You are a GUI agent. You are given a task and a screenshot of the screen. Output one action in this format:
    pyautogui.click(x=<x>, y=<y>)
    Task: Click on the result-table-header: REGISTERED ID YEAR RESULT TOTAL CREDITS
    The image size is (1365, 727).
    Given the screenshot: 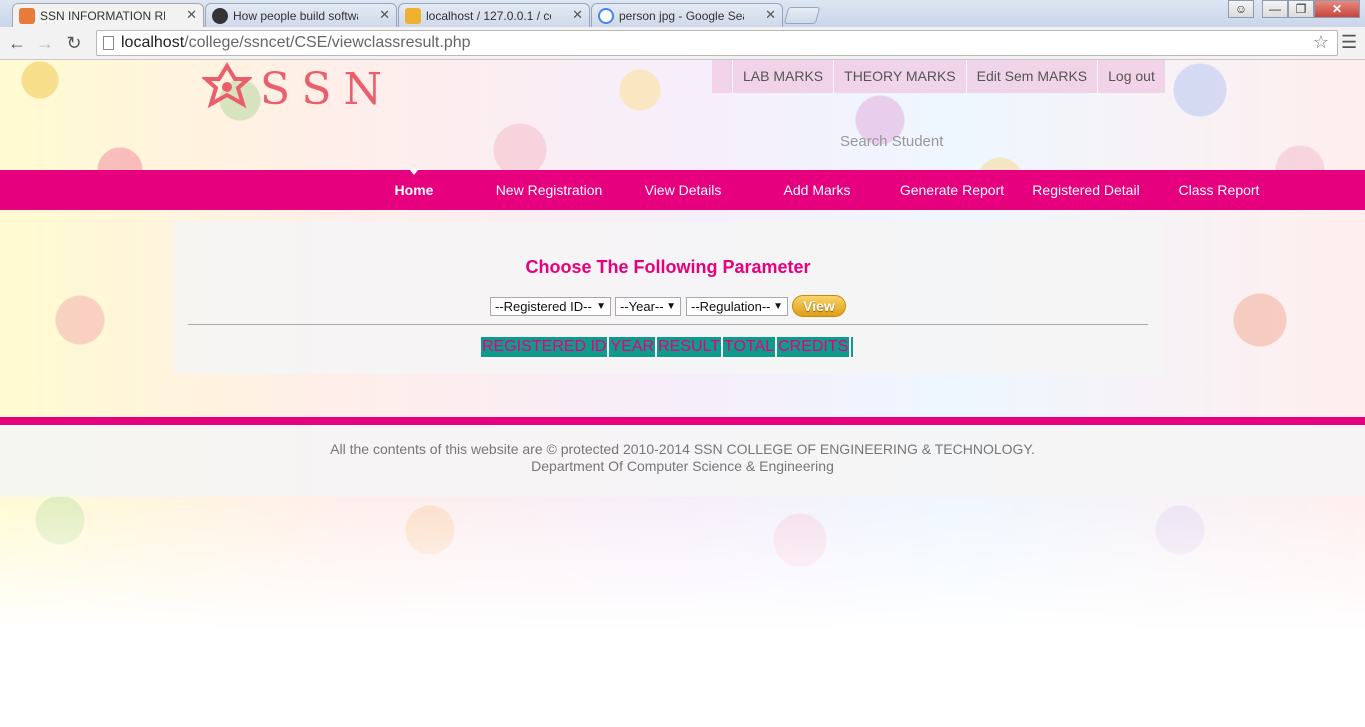 What is the action you would take?
    pyautogui.click(x=667, y=347)
    